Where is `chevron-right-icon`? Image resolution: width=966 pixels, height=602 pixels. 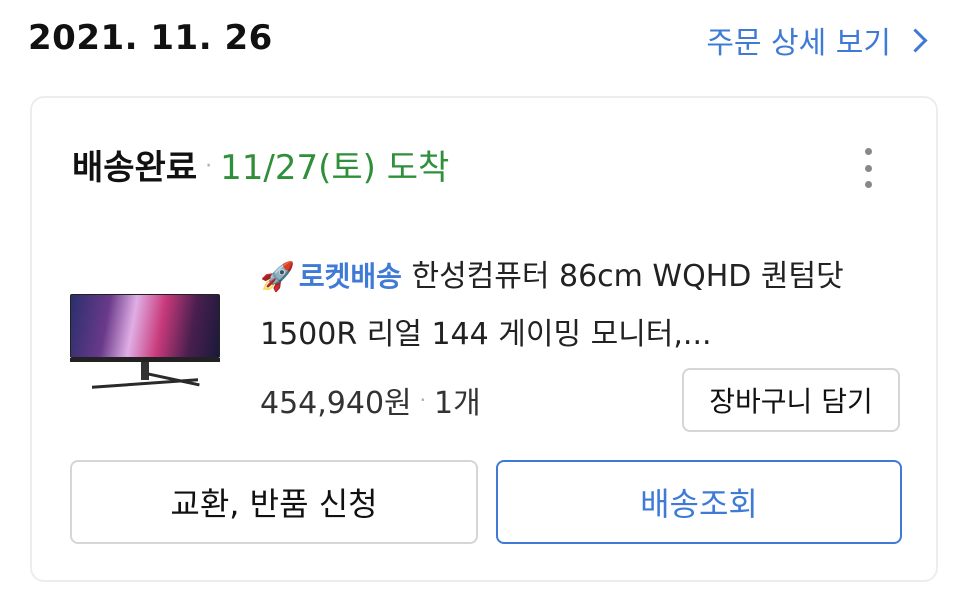 chevron-right-icon is located at coordinates (915, 40).